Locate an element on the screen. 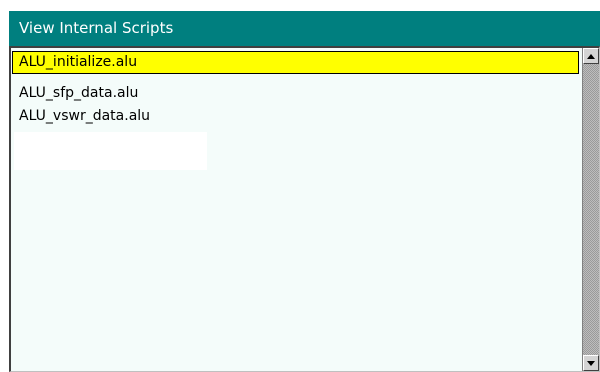 Image resolution: width=600 pixels, height=372 pixels. triangle-down-icon is located at coordinates (591, 363).